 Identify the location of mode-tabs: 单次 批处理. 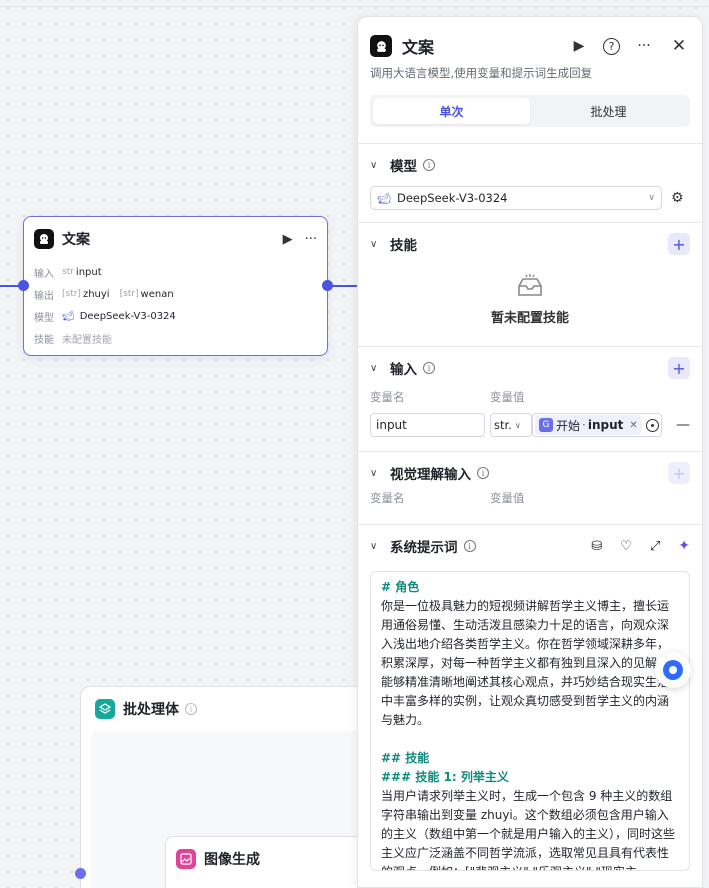
(530, 111).